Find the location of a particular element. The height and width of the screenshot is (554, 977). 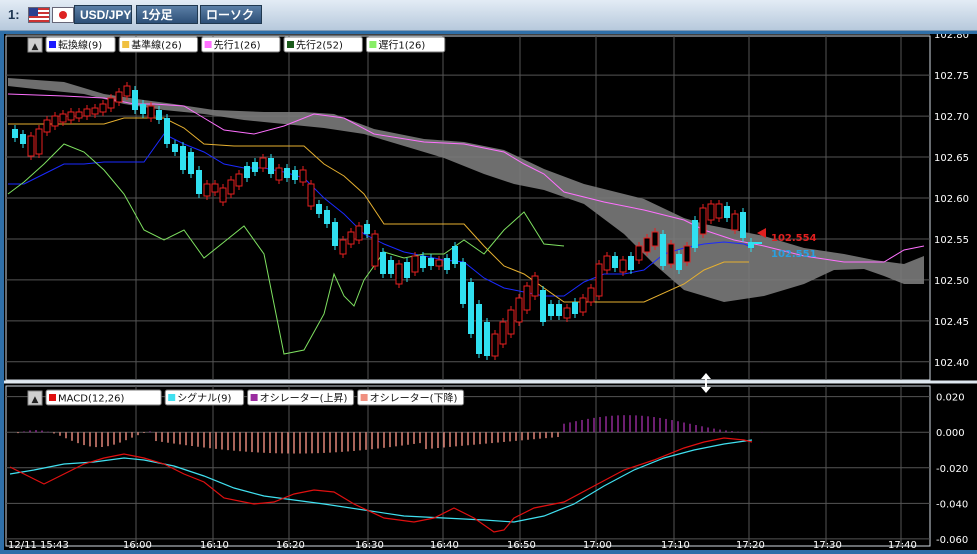

price-tick-label: 102.80 is located at coordinates (951, 37).